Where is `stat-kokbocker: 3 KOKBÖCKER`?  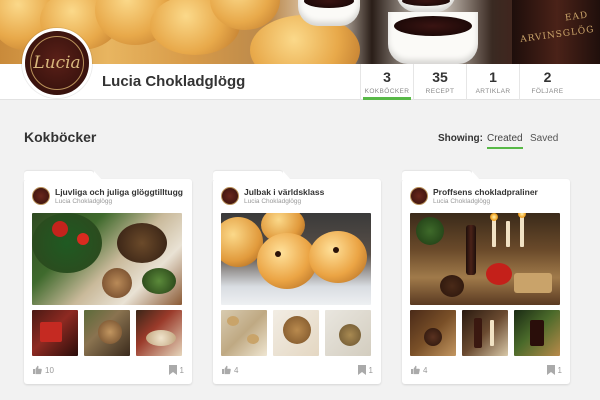 stat-kokbocker: 3 KOKBÖCKER is located at coordinates (386, 82).